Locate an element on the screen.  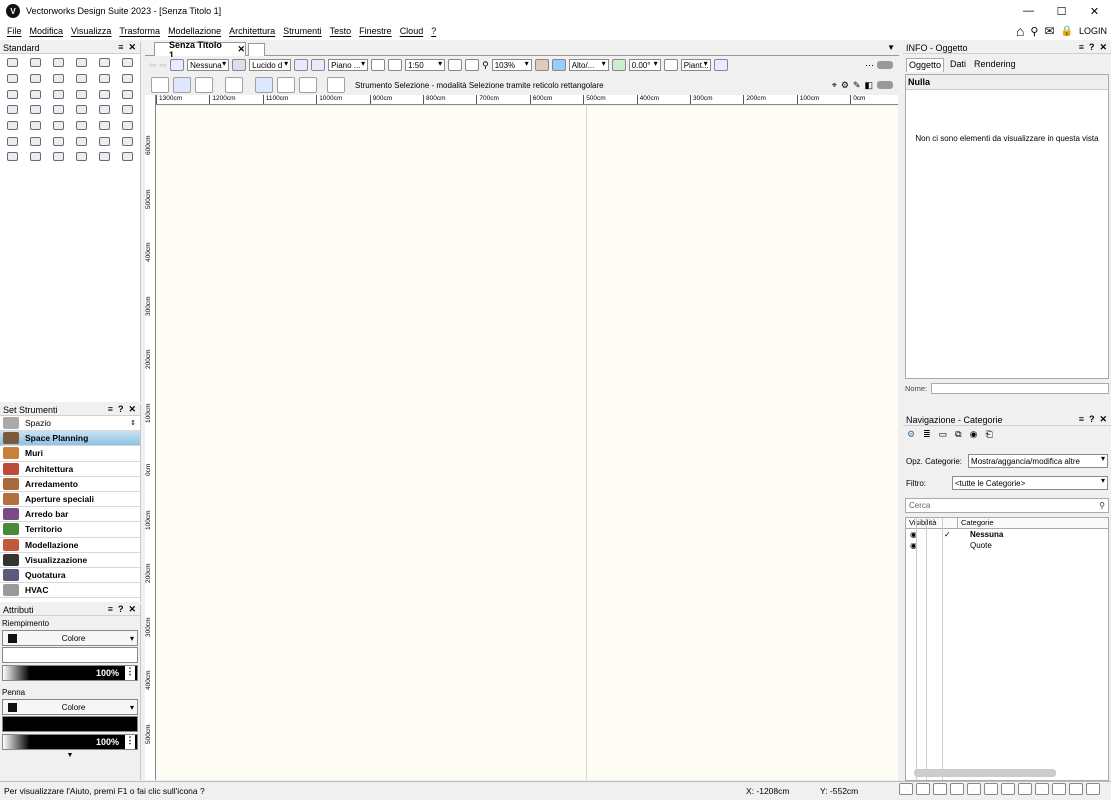
zoom-page-icon is located at coordinates (472, 65).